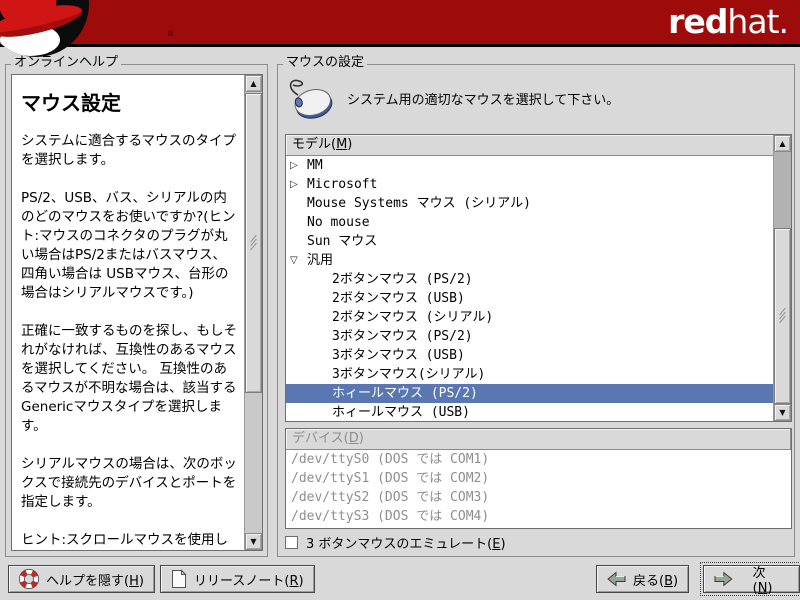 The height and width of the screenshot is (600, 800). Describe the element at coordinates (419, 203) in the screenshot. I see `model-row-label: Mouse Systems マウス (シリアル)` at that location.